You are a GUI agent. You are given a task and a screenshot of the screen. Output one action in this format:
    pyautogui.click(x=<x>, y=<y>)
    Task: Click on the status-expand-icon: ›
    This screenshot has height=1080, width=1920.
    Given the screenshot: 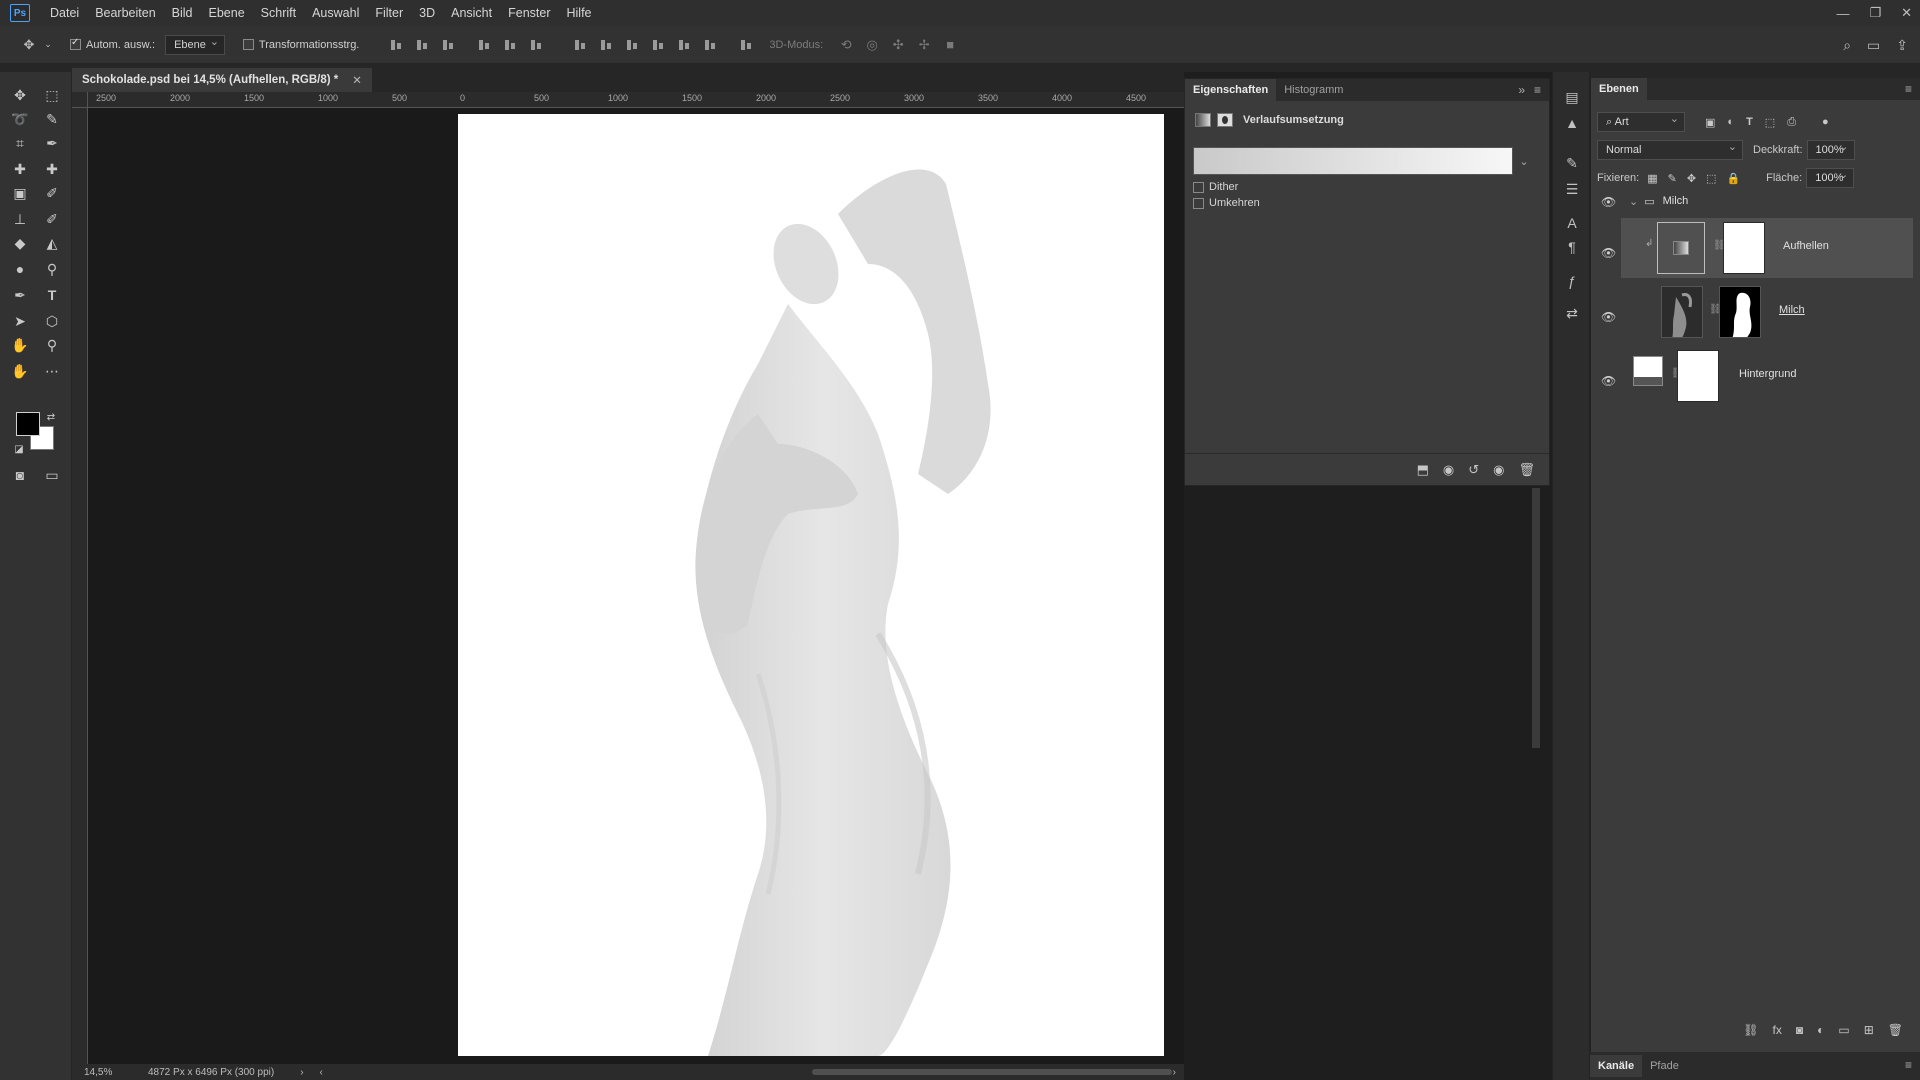 What is the action you would take?
    pyautogui.click(x=301, y=1072)
    